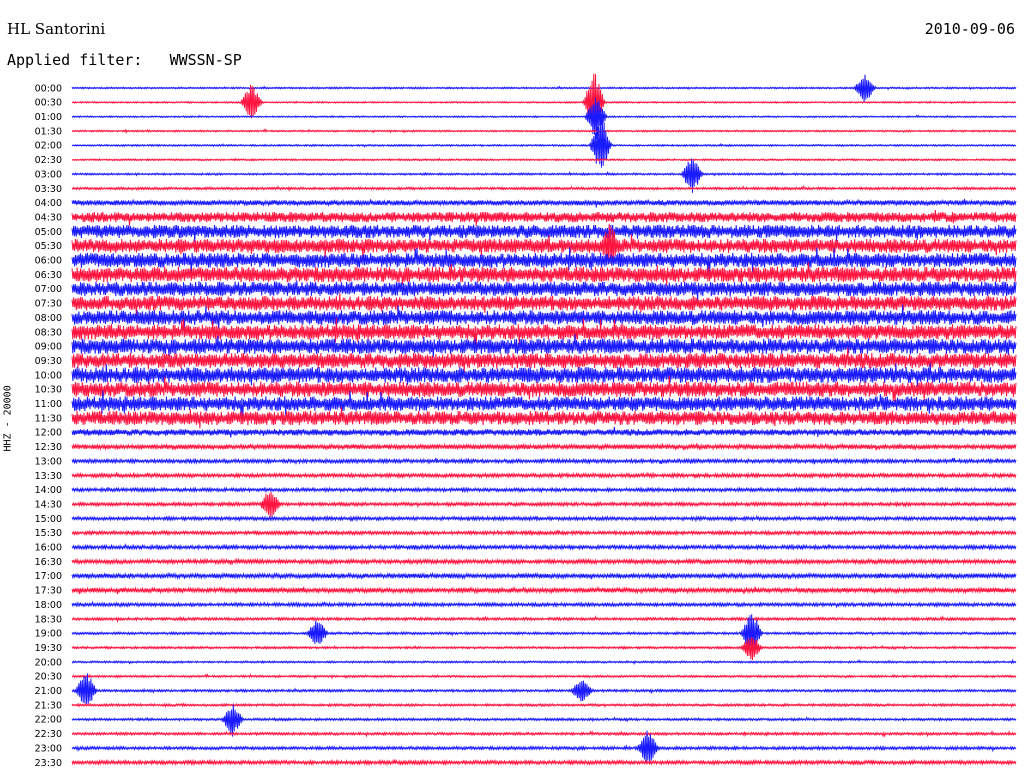 Image resolution: width=1024 pixels, height=780 pixels. I want to click on time-label: 01:30, so click(48, 131).